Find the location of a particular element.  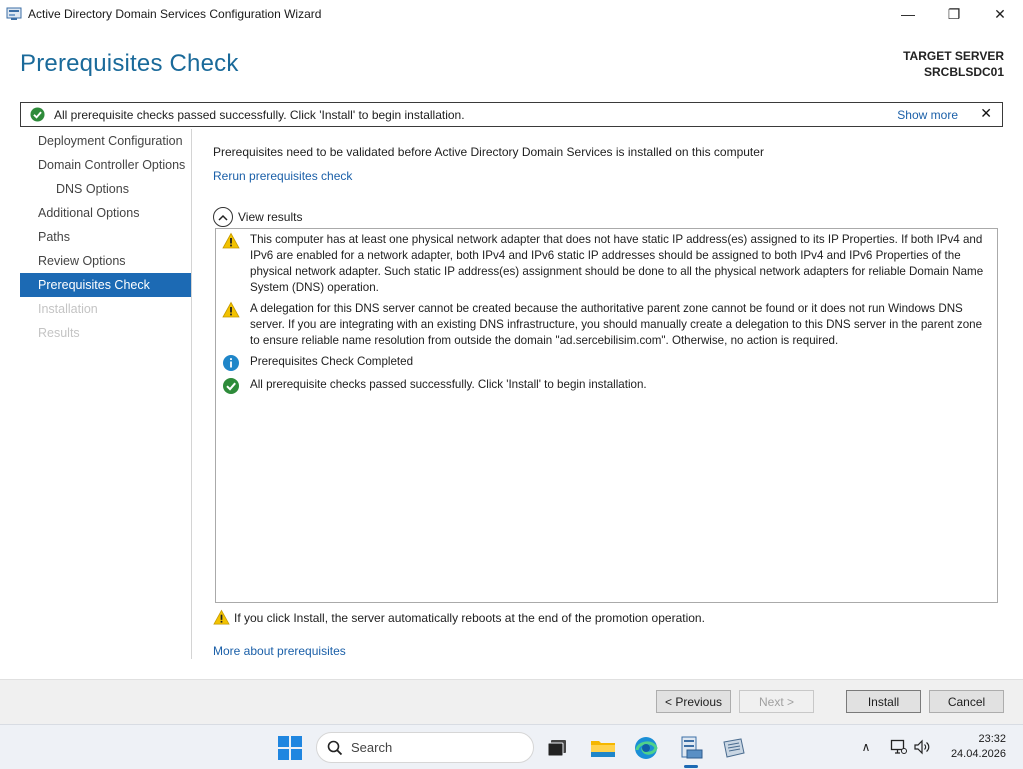

view-results-label: View results is located at coordinates (270, 217).